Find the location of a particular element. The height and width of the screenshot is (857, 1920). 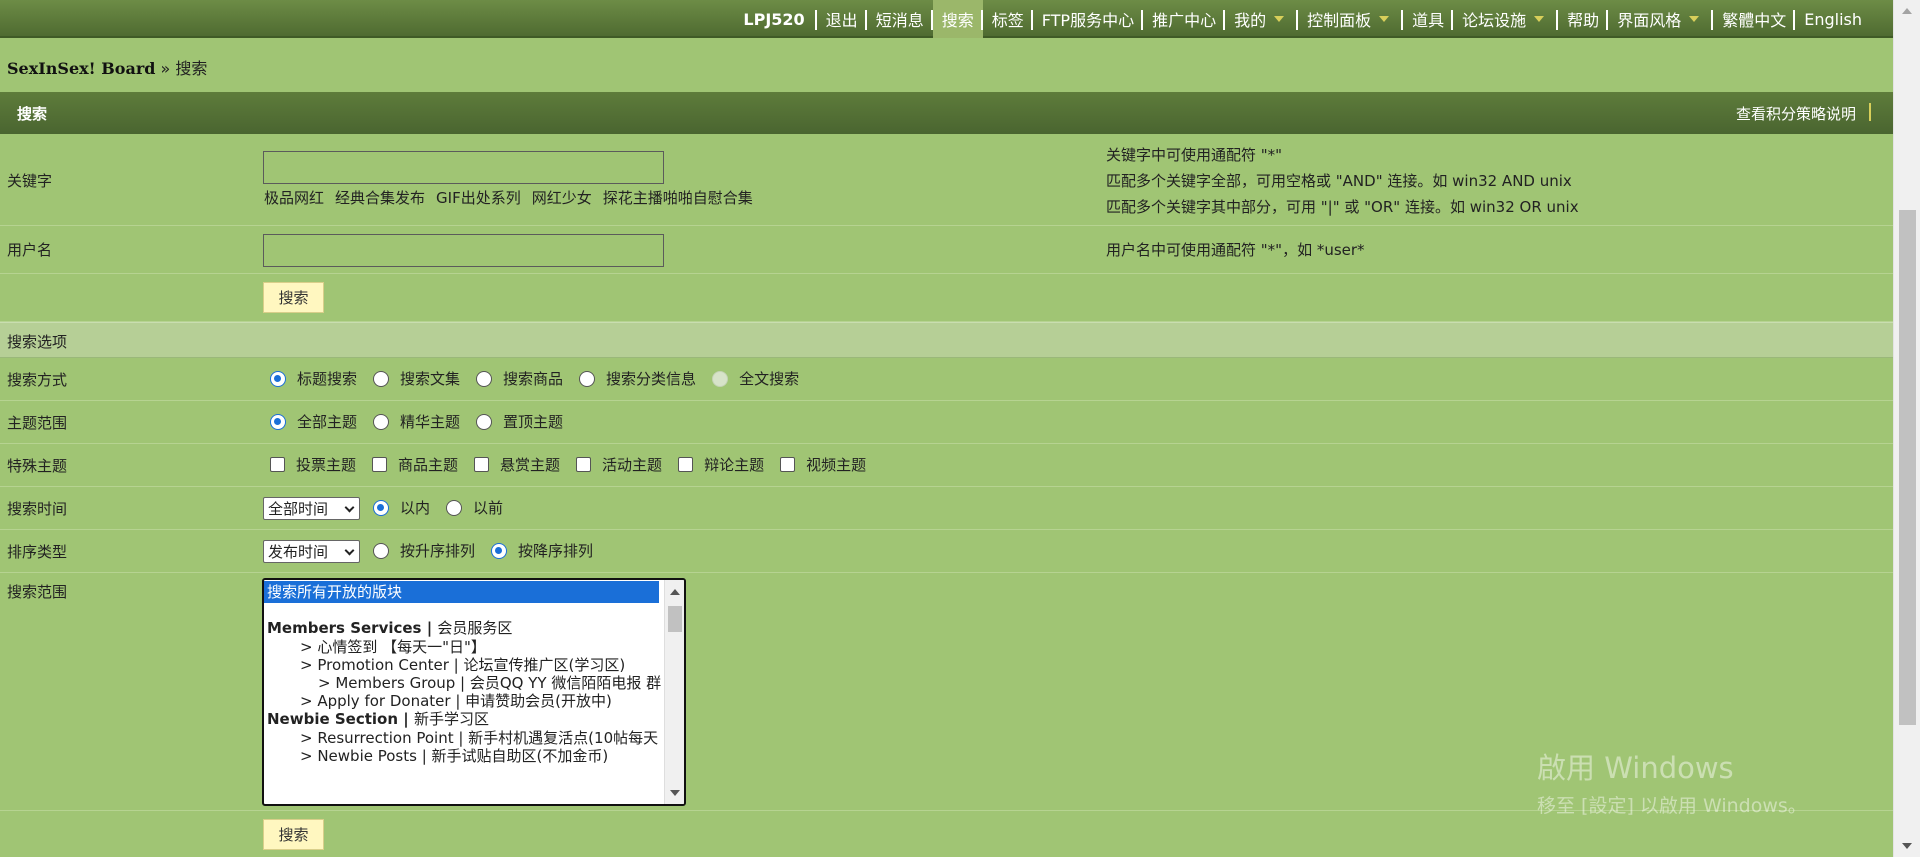

nav-item: 标签 is located at coordinates (1008, 19).